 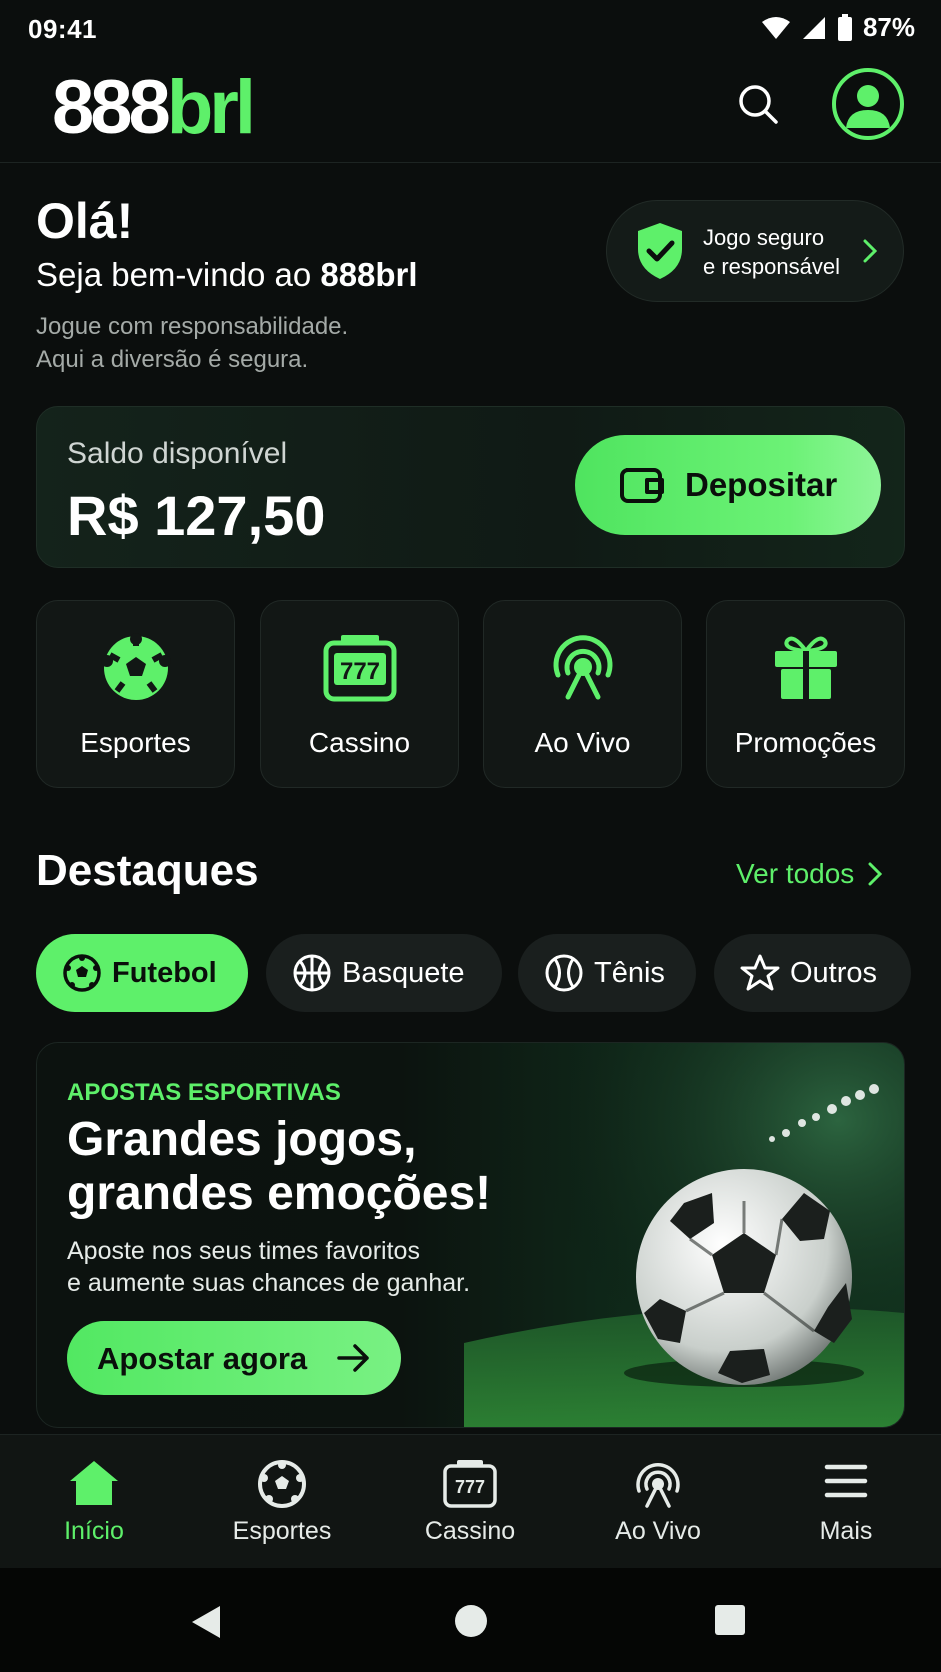 What do you see at coordinates (805, 742) in the screenshot?
I see `category-label: Promoções` at bounding box center [805, 742].